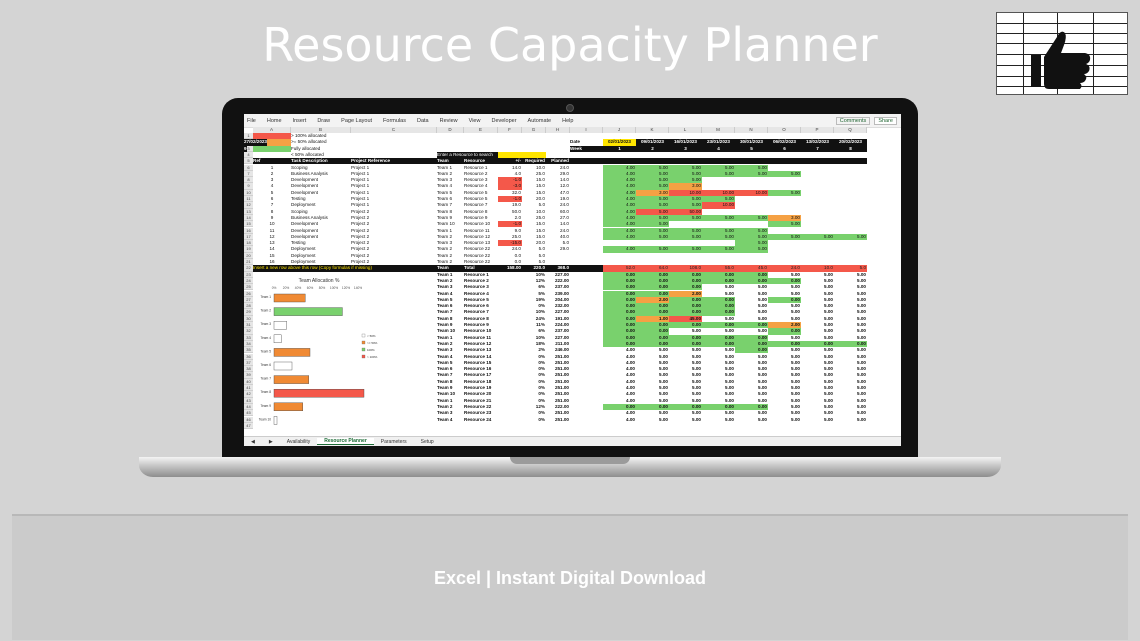  Describe the element at coordinates (586, 268) in the screenshot. I see `total-fill` at that location.